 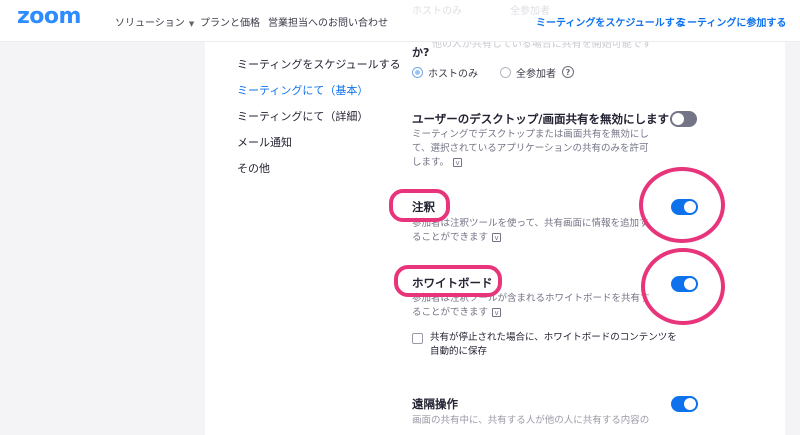 I want to click on remote-control-toggle, so click(x=684, y=404).